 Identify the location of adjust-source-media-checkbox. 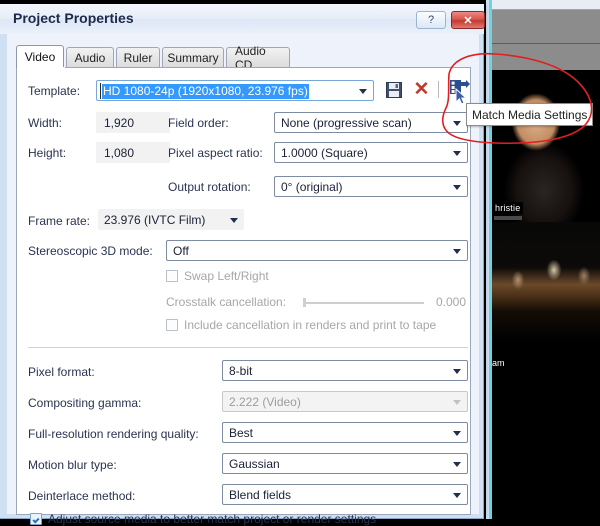
(36, 519).